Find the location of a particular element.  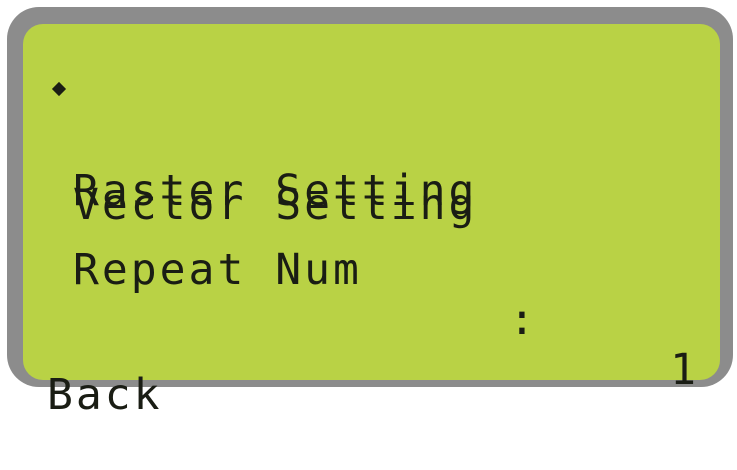

back-label: Back is located at coordinates (105, 395).